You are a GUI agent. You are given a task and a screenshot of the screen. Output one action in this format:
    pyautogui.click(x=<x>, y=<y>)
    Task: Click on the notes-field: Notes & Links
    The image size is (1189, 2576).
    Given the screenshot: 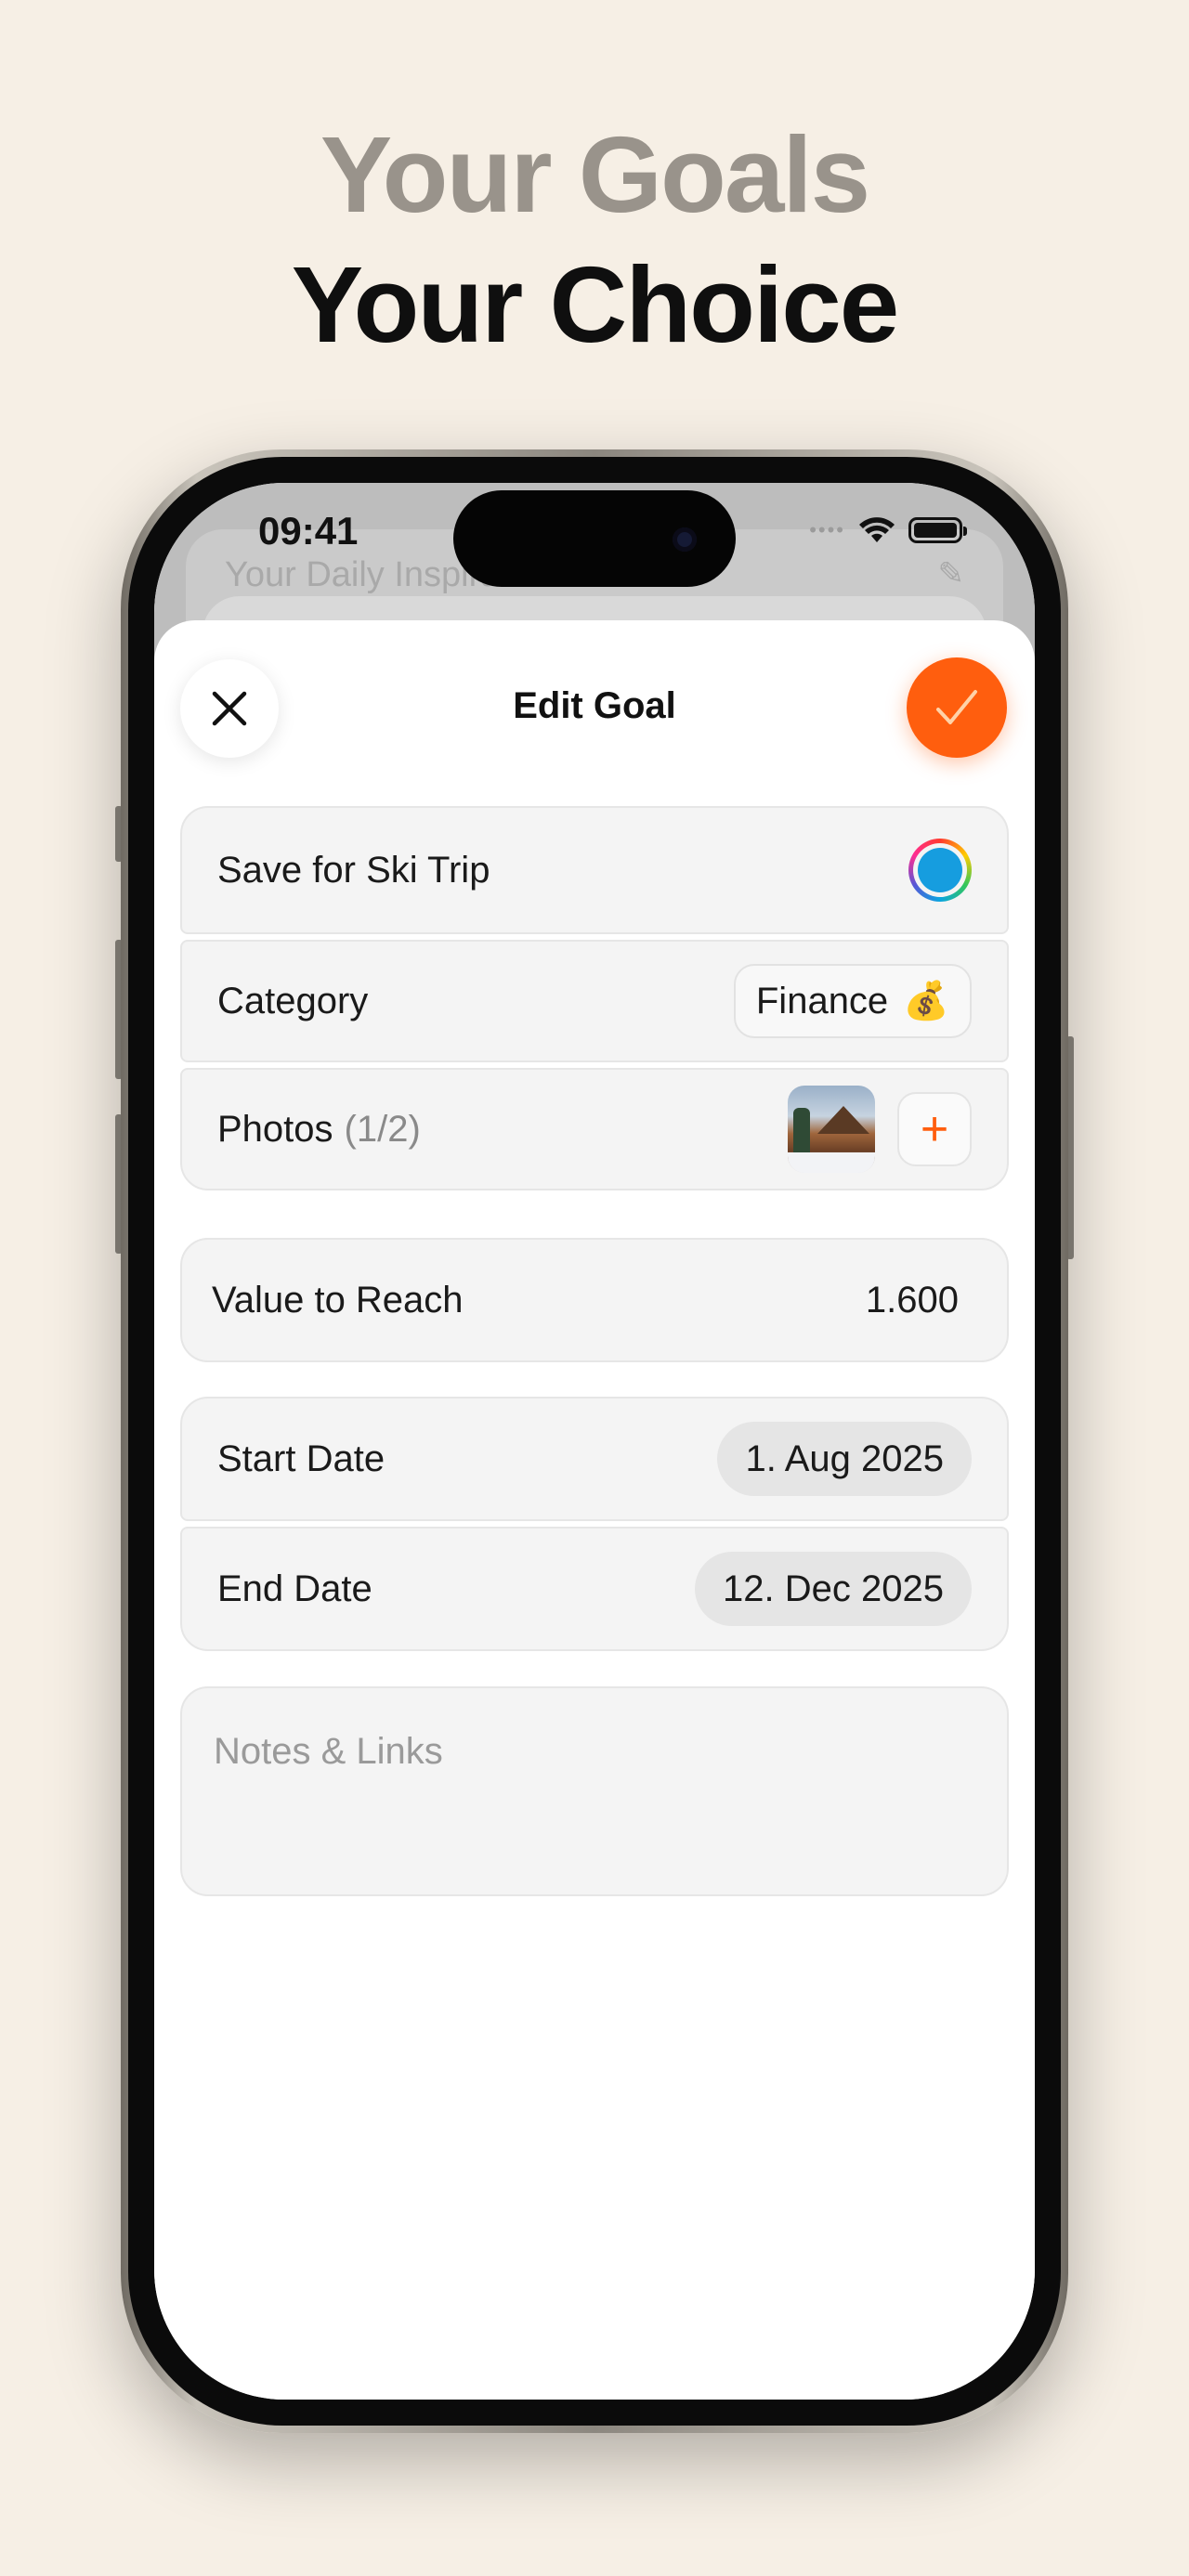 What is the action you would take?
    pyautogui.click(x=594, y=1791)
    